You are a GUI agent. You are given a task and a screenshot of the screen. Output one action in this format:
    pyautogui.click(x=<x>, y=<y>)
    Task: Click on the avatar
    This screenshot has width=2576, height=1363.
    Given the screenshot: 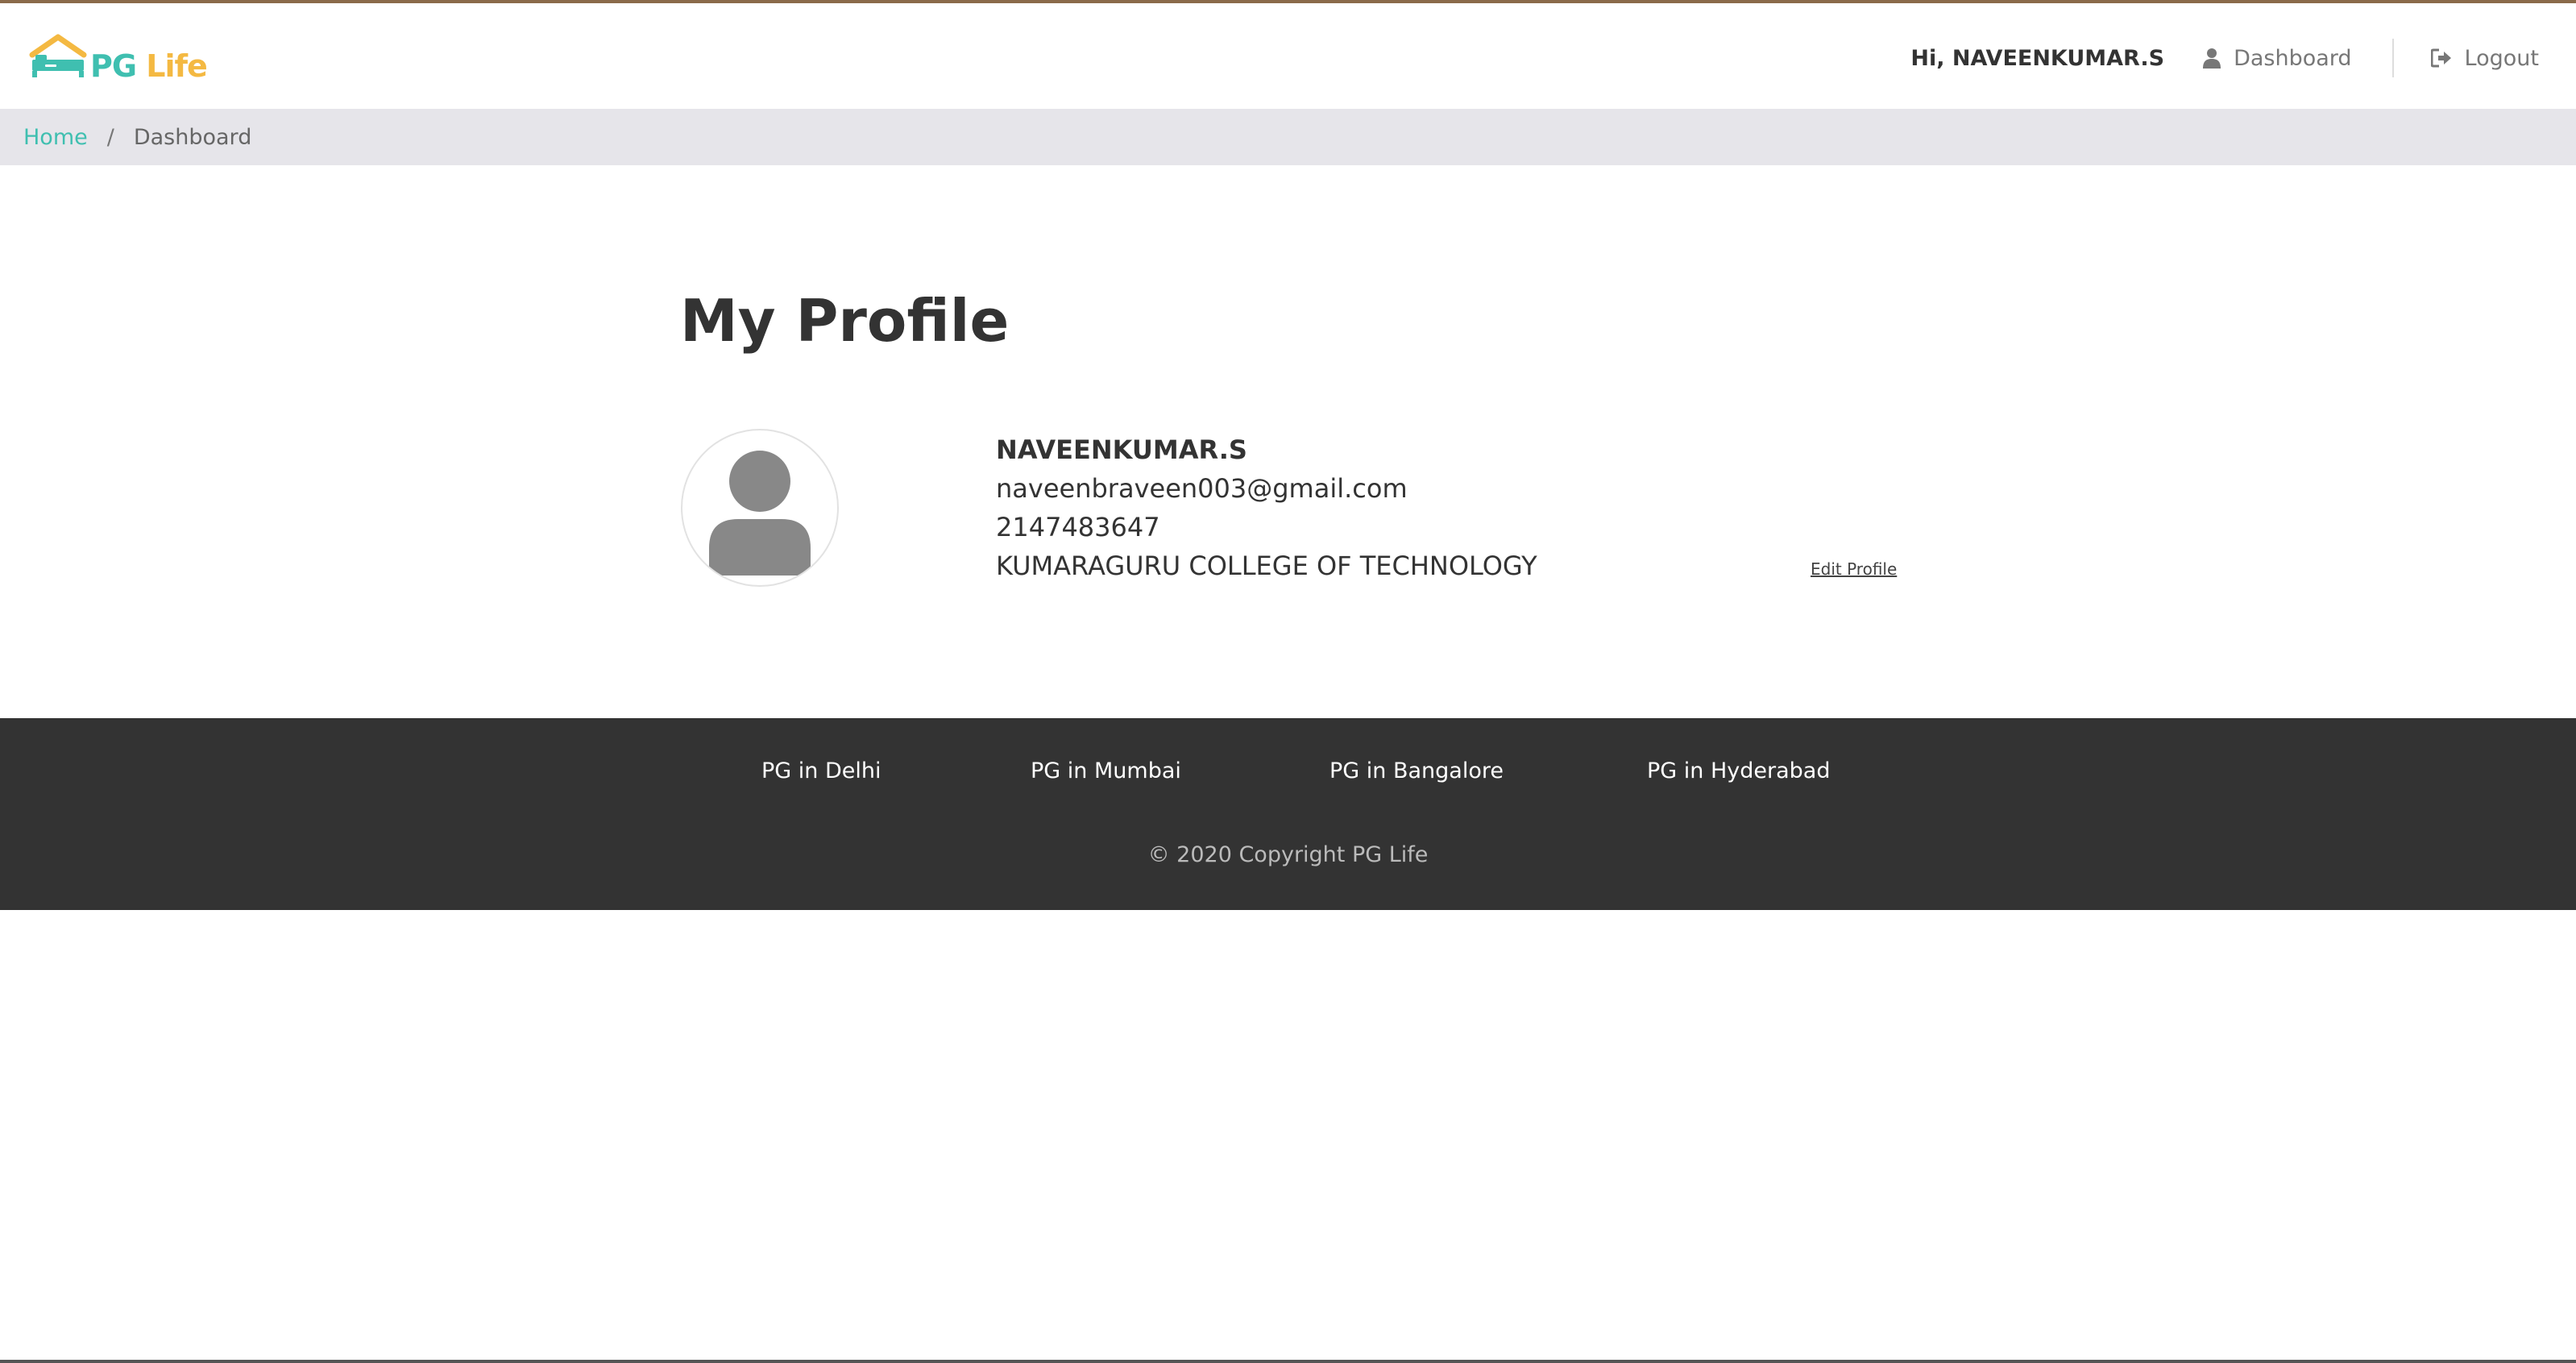 What is the action you would take?
    pyautogui.click(x=760, y=508)
    